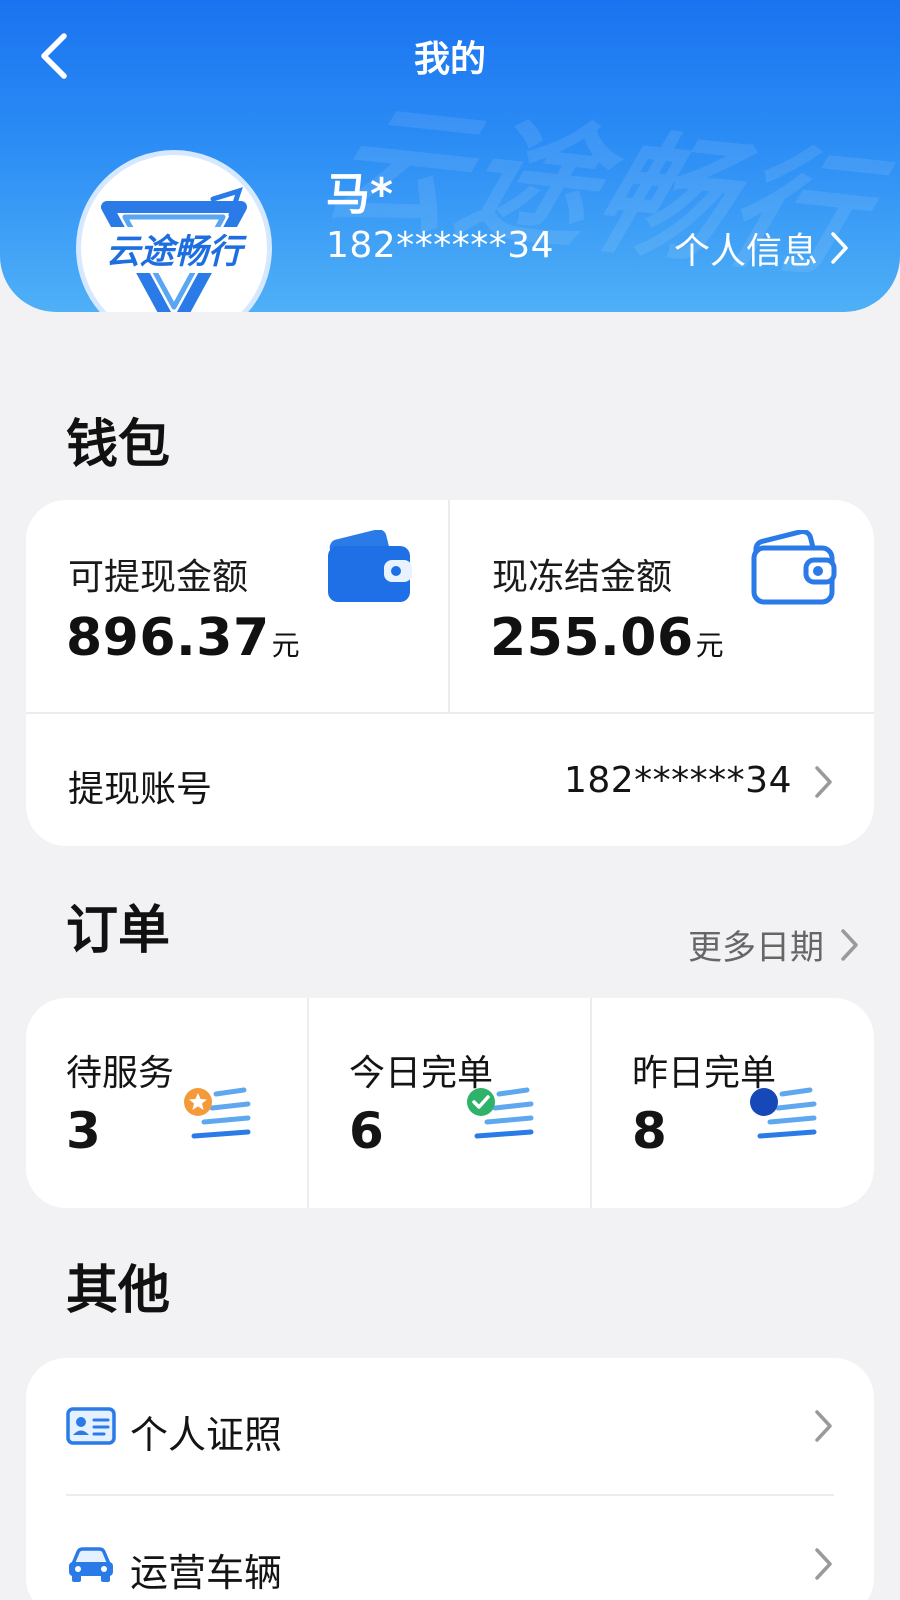 The image size is (900, 1600). What do you see at coordinates (120, 1073) in the screenshot?
I see `order-label: 待服务` at bounding box center [120, 1073].